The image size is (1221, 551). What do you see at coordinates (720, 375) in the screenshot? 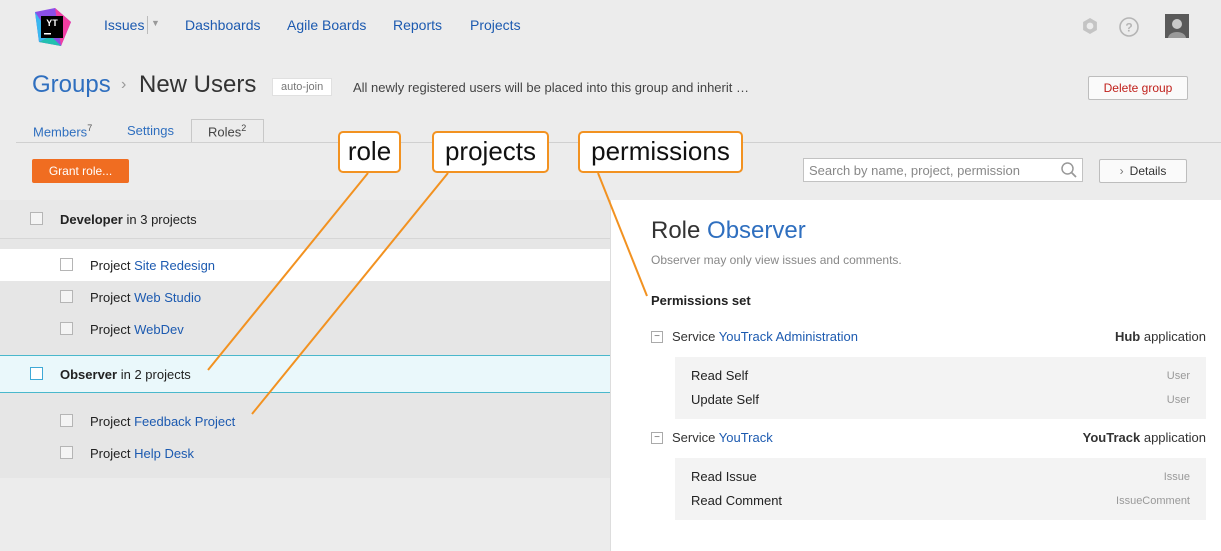
I see `permission-name: Read Self` at bounding box center [720, 375].